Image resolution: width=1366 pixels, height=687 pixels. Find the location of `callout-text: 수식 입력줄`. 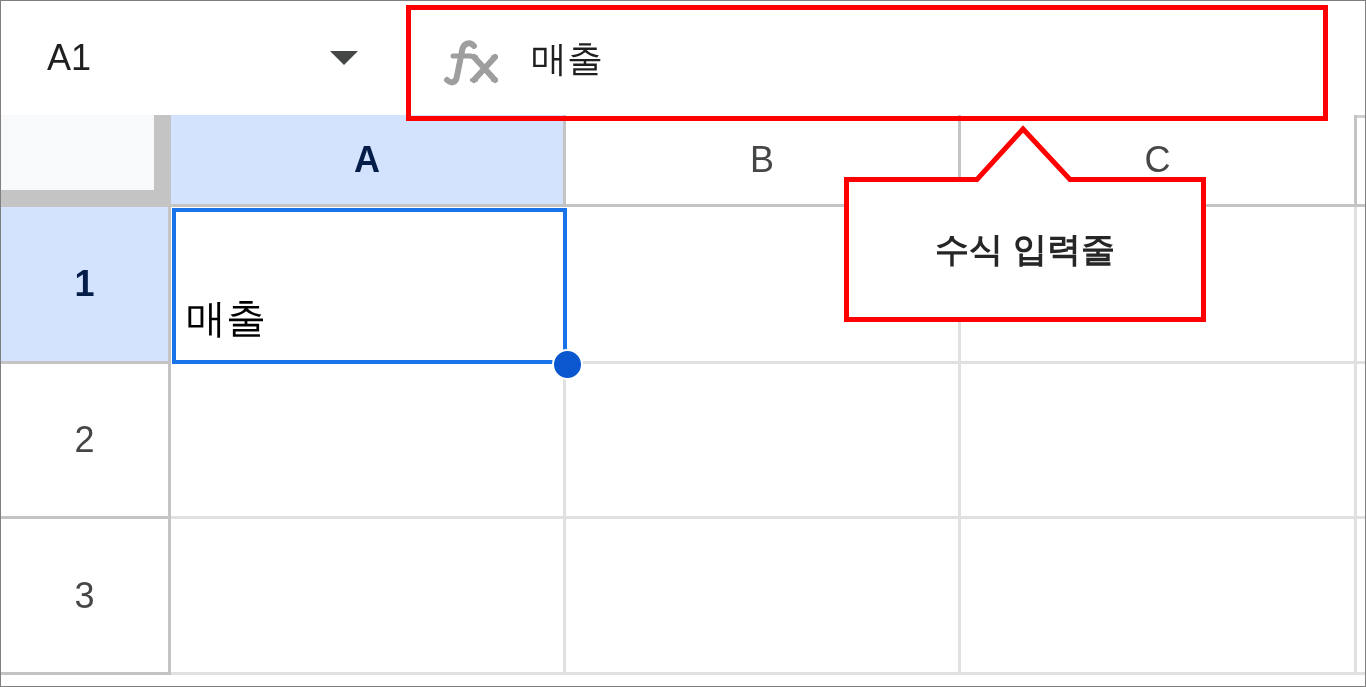

callout-text: 수식 입력줄 is located at coordinates (1025, 249).